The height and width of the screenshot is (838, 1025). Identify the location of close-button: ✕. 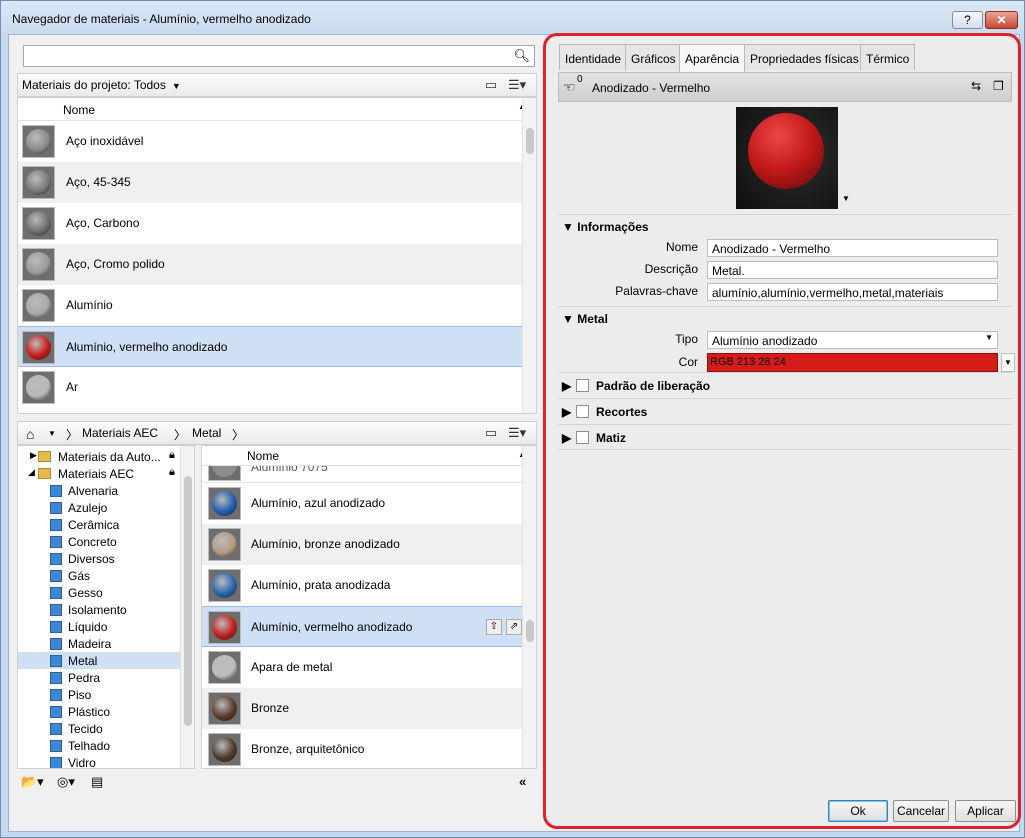
(1001, 20).